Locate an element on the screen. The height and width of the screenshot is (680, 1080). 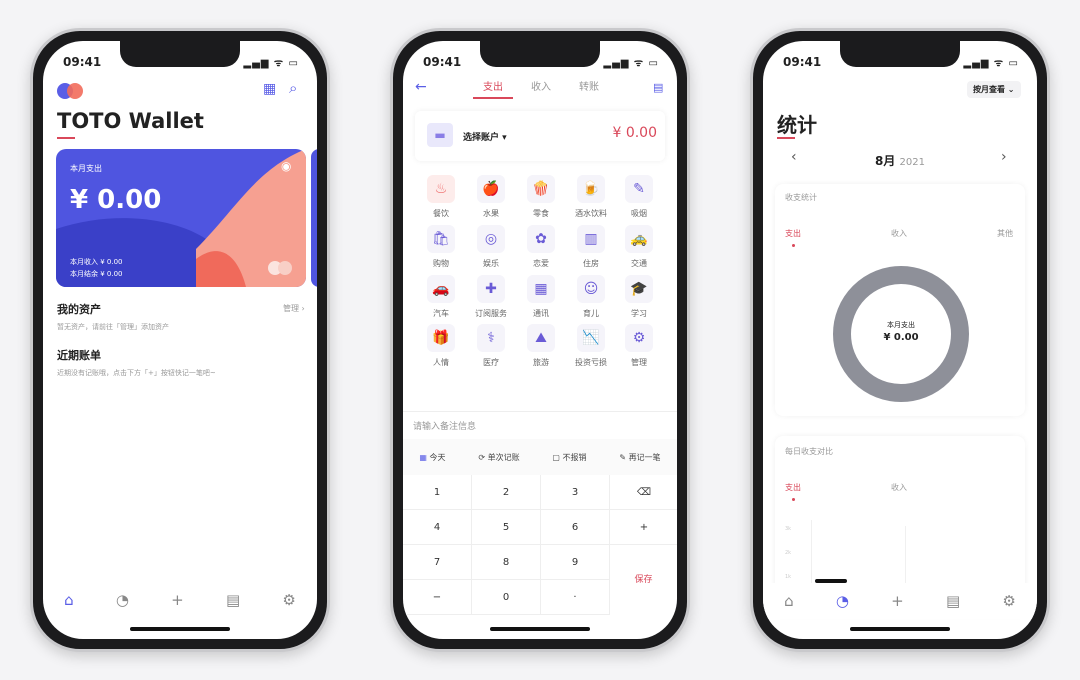
category-item: ♨ 餐饮 is located at coordinates (441, 197).